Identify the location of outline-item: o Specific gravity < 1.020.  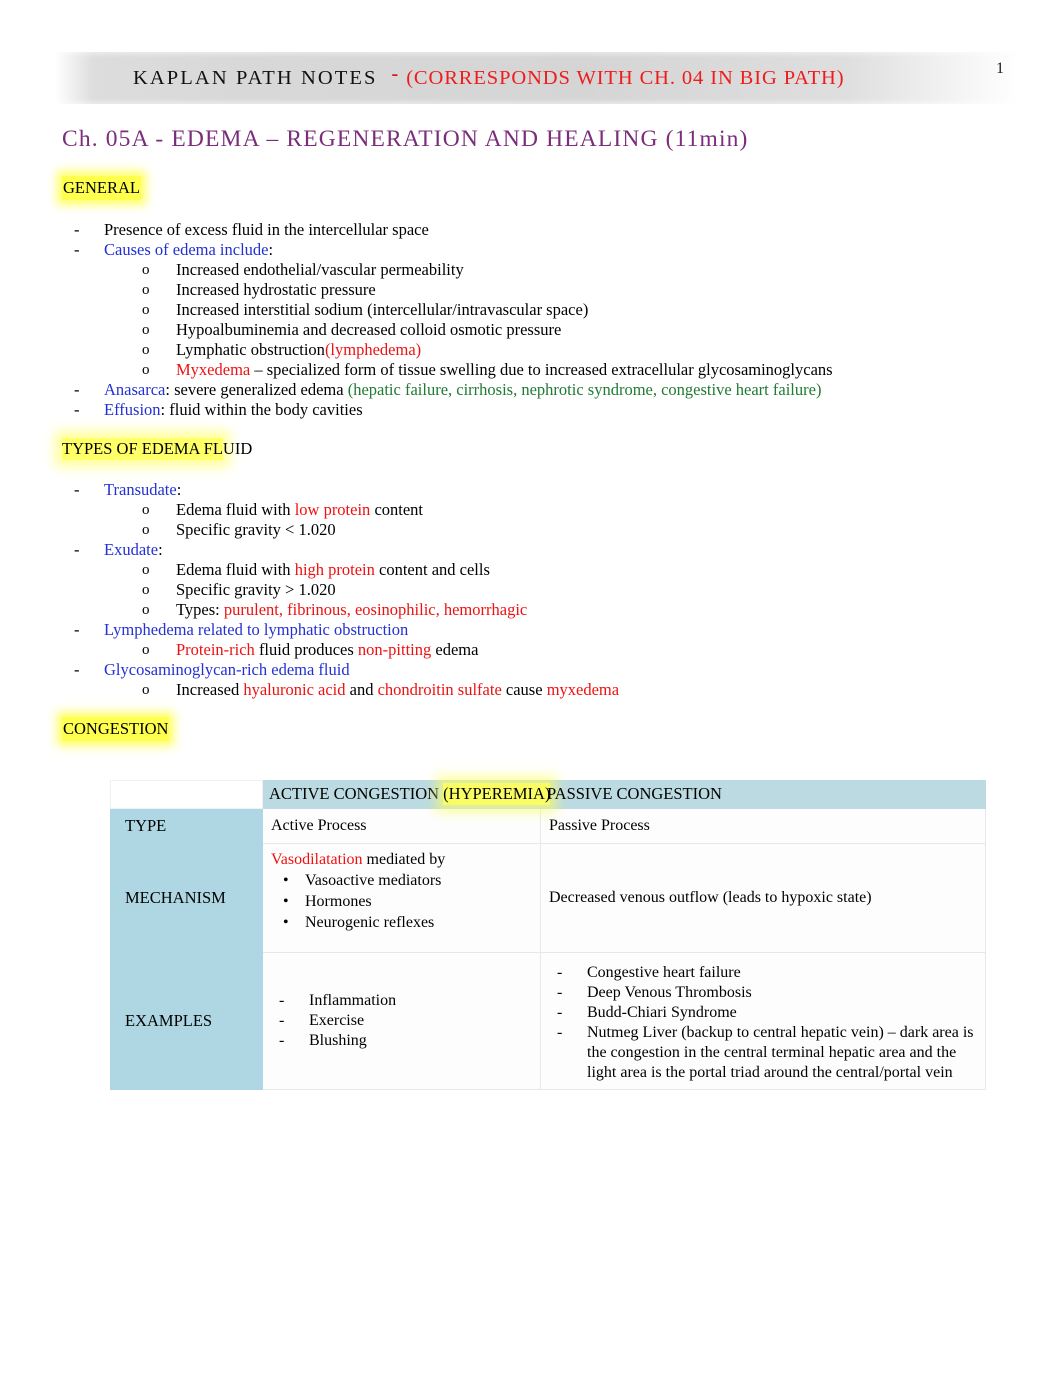
(542, 530).